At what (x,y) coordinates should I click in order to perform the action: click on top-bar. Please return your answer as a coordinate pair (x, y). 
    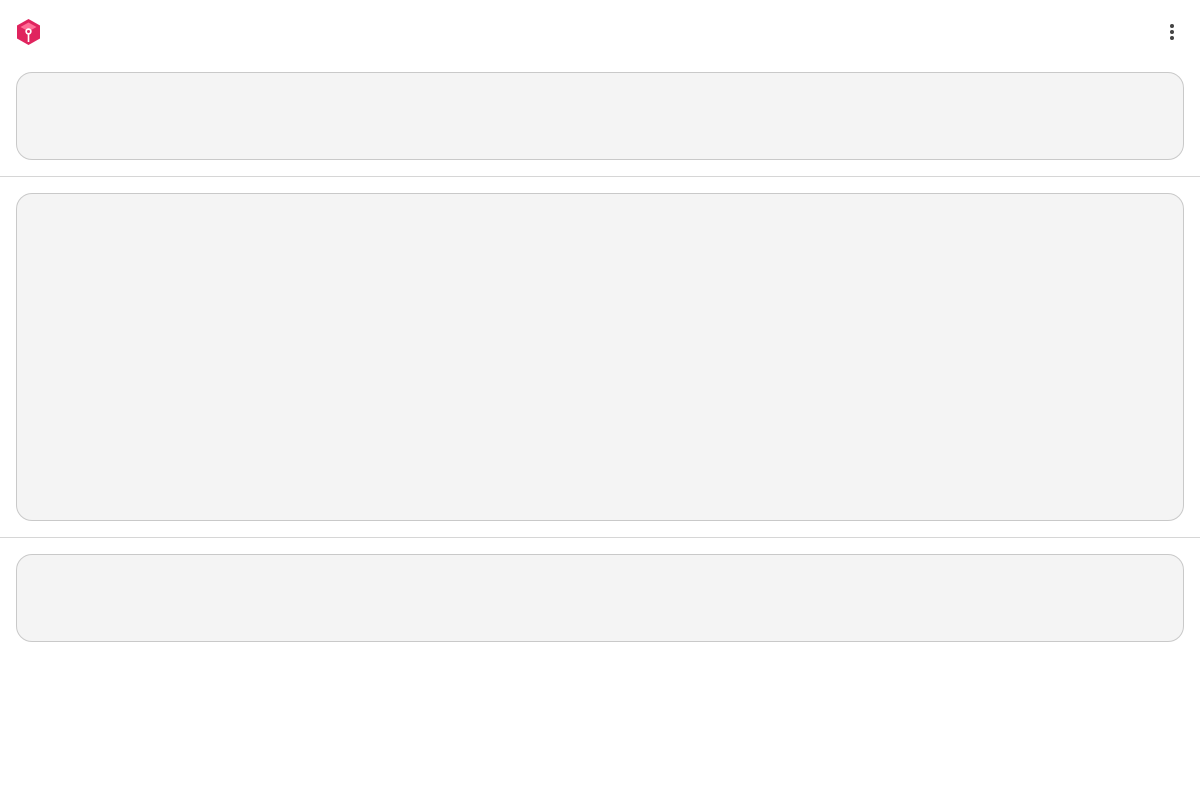
    Looking at the image, I should click on (600, 32).